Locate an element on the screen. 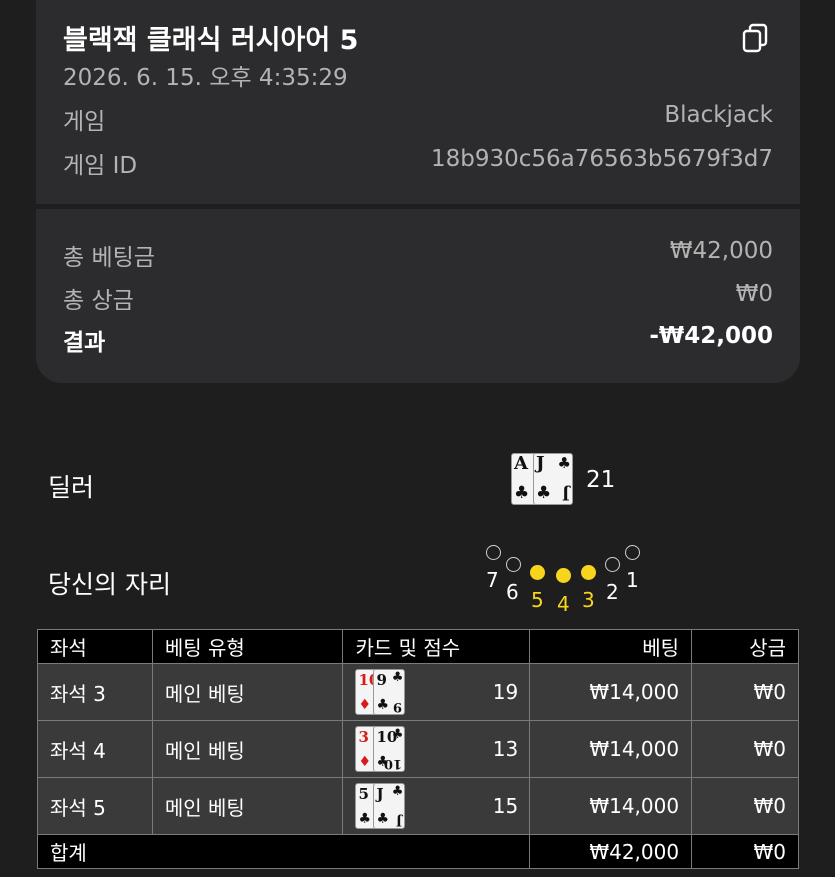 The width and height of the screenshot is (835, 877). game-value: Blackjack is located at coordinates (718, 115).